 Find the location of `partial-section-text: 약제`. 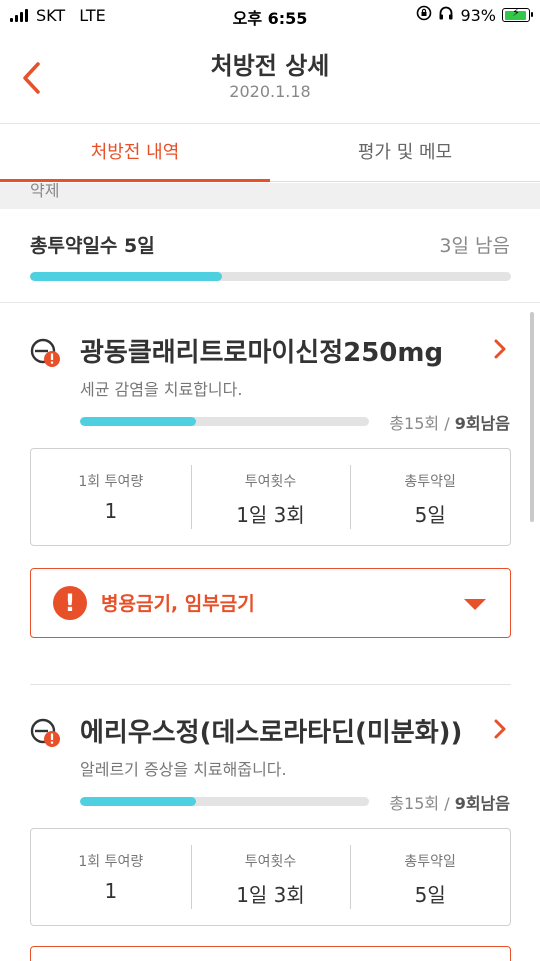

partial-section-text: 약제 is located at coordinates (45, 191).